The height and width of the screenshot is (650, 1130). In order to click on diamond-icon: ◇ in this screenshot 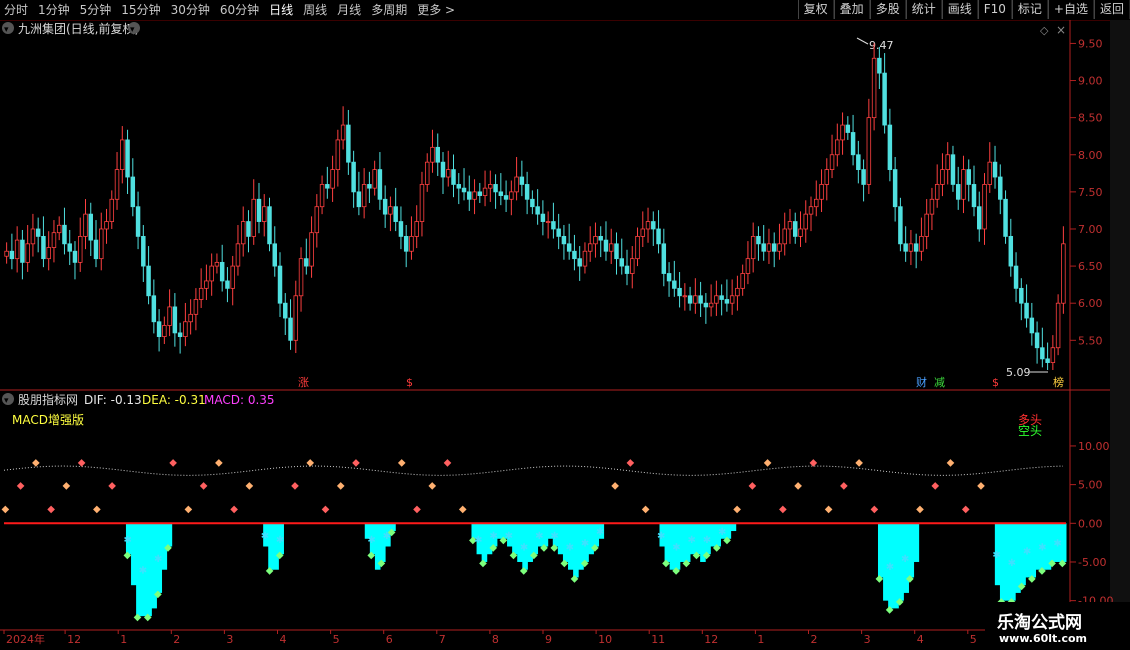, I will do `click(1044, 30)`.